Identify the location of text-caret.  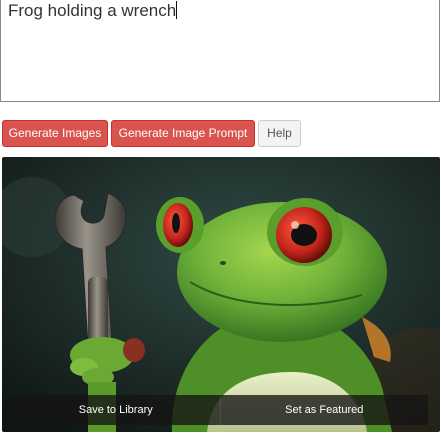
(177, 10).